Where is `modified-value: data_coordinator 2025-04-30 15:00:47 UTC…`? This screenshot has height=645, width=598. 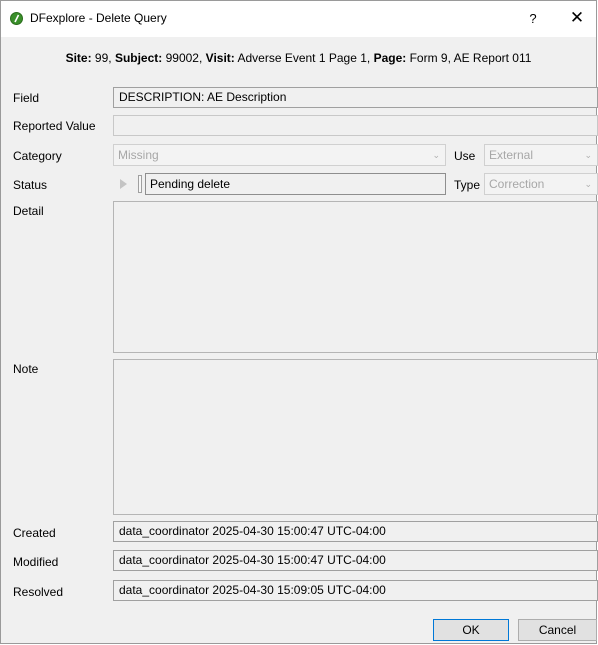 modified-value: data_coordinator 2025-04-30 15:00:47 UTC… is located at coordinates (355, 560).